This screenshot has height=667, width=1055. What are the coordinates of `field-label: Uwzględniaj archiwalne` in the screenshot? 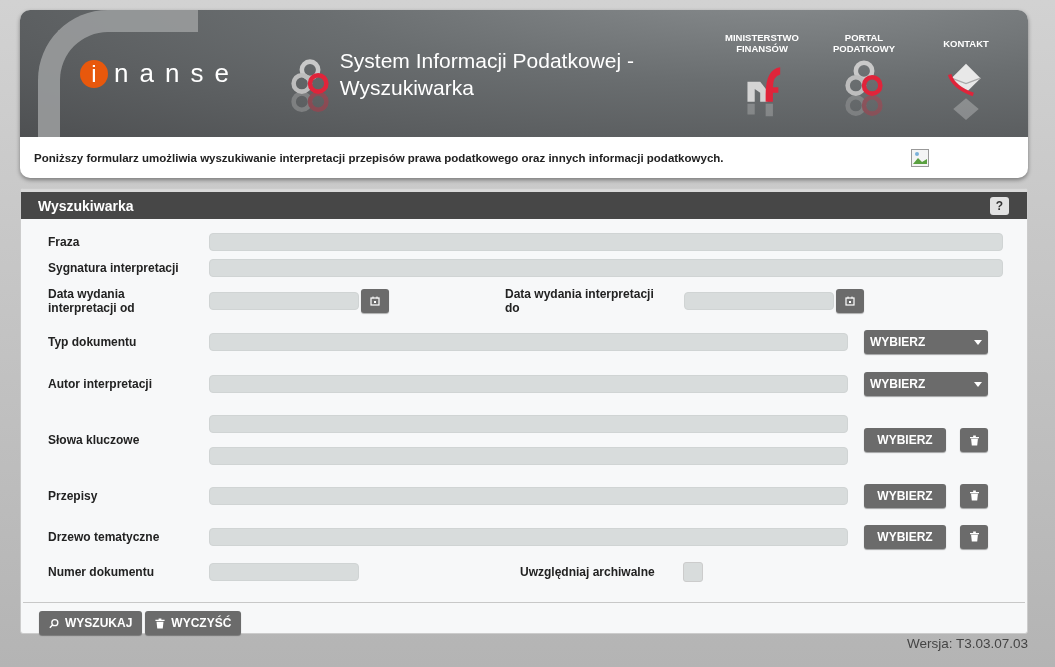 It's located at (588, 572).